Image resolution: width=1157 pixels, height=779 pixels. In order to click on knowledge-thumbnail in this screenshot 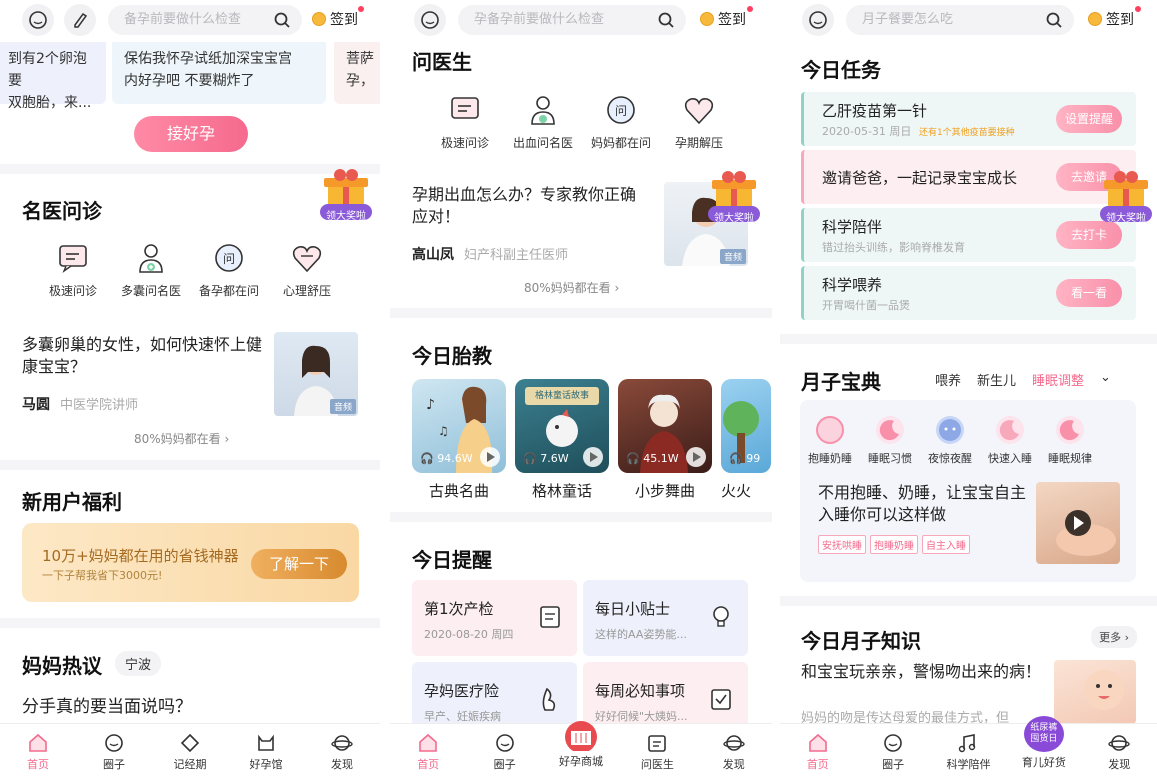, I will do `click(1095, 692)`.